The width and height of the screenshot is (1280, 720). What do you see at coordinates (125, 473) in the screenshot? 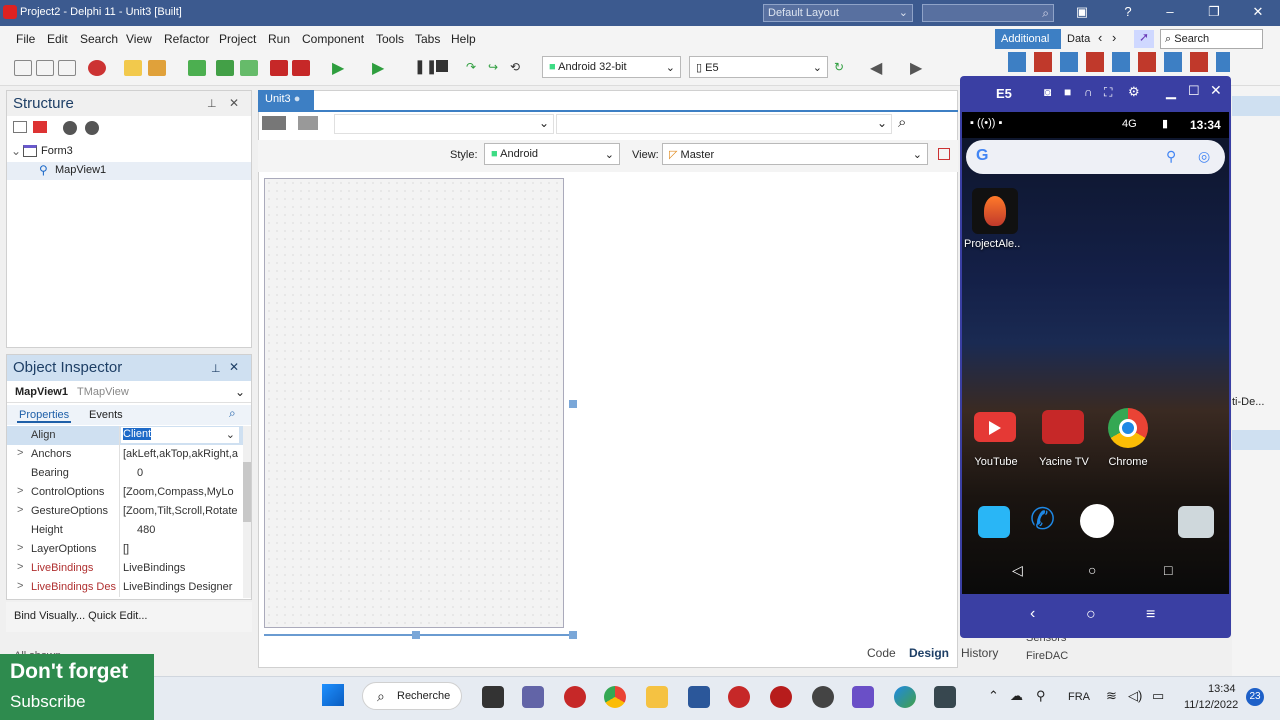
I see `prop-row-bearing: Bearing 0` at bounding box center [125, 473].